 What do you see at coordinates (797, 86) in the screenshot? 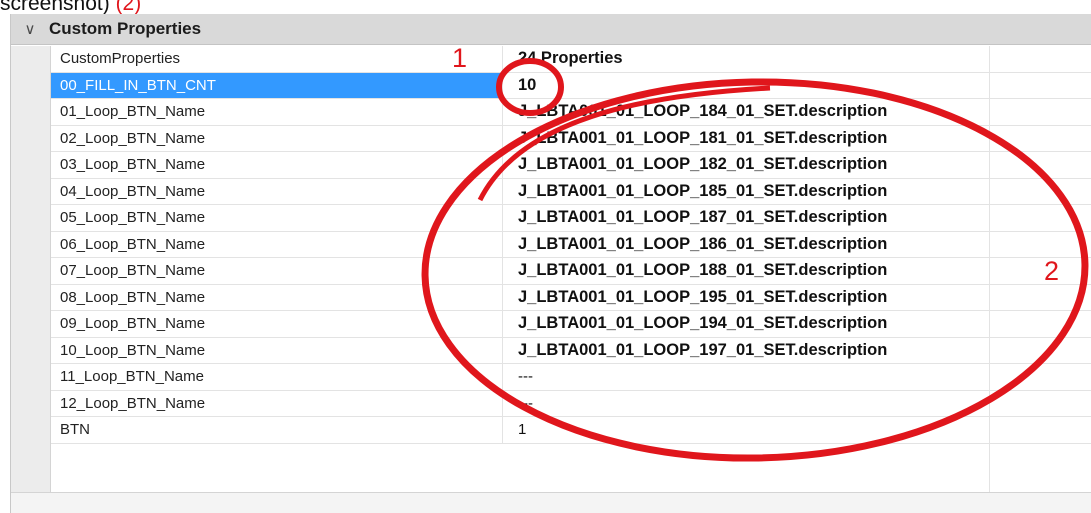
I see `property-value: 10` at bounding box center [797, 86].